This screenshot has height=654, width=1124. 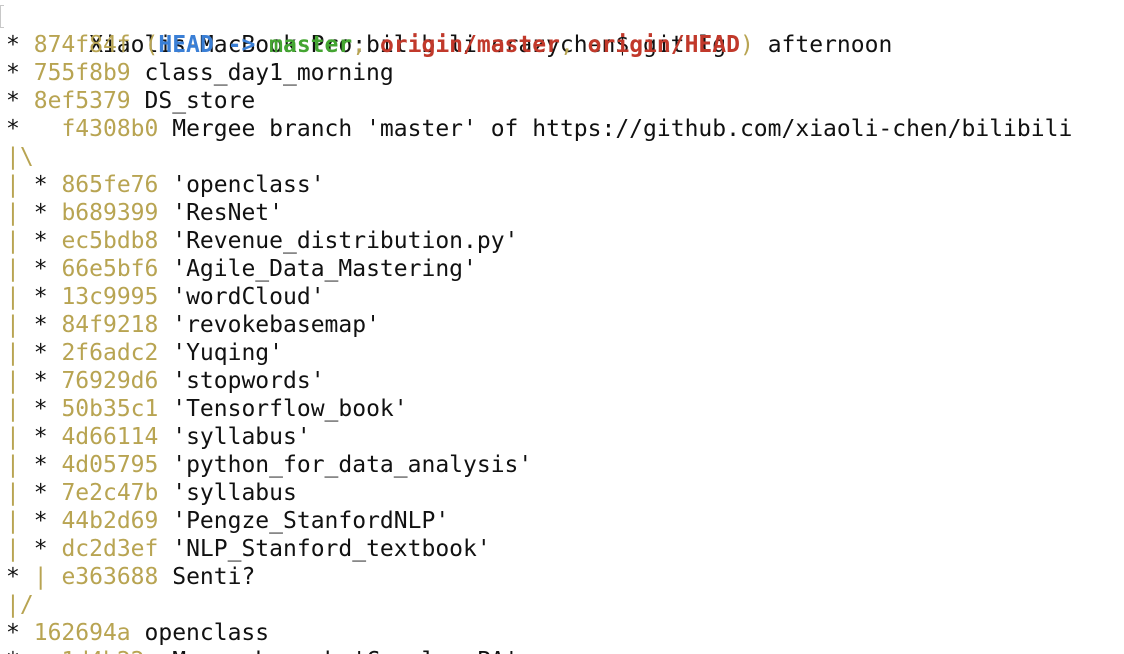 I want to click on commit-message: 'NLP_Stanford_textbook', so click(x=324, y=549).